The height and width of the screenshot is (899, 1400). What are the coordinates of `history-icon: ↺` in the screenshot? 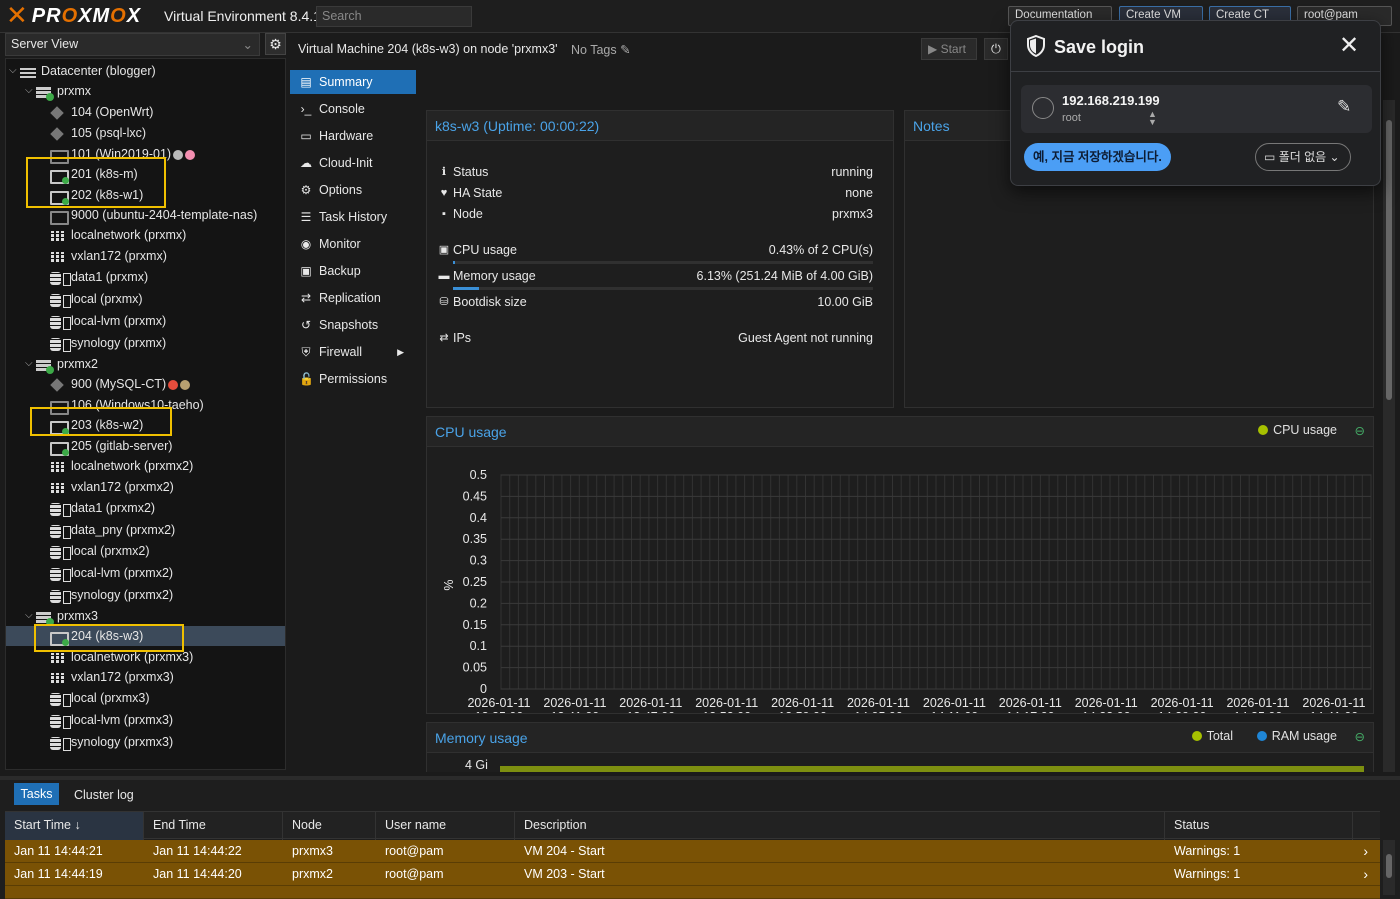 It's located at (306, 325).